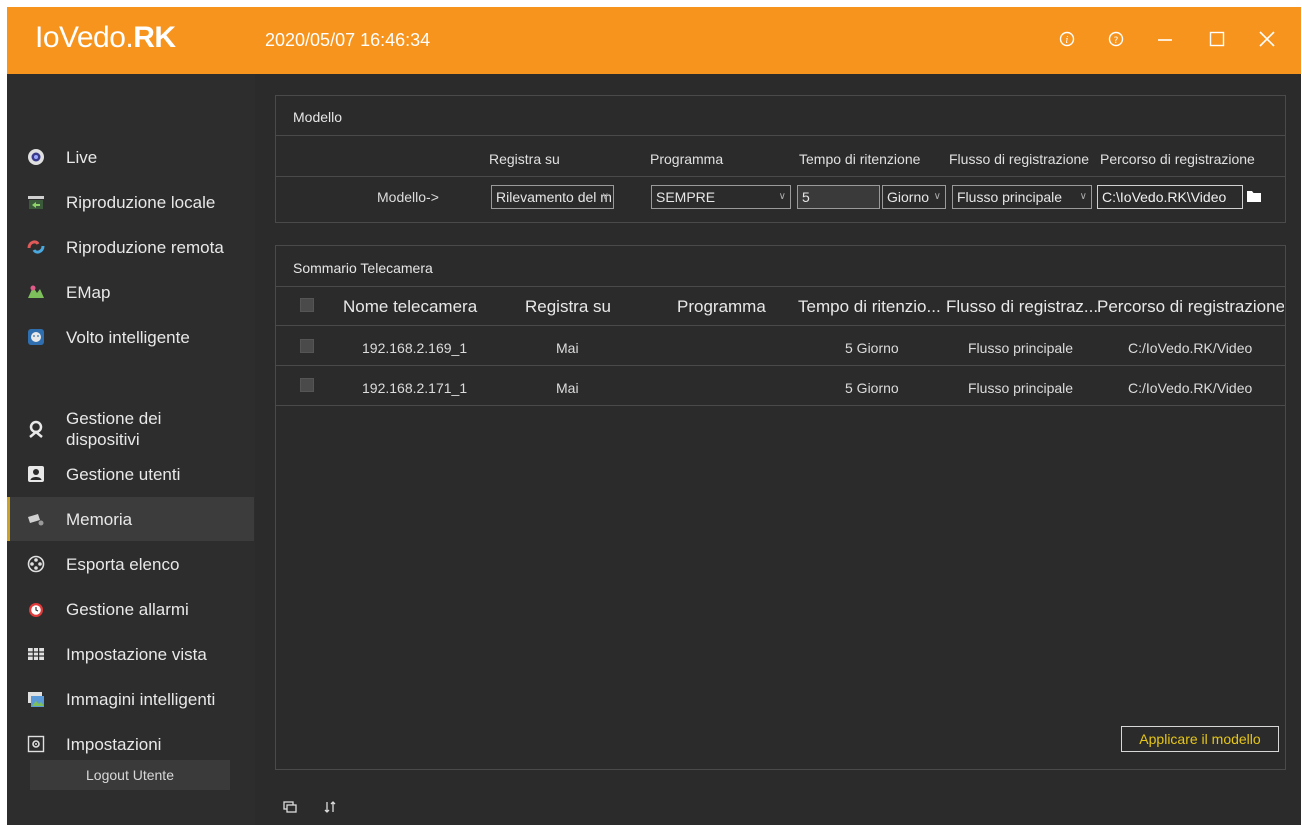  Describe the element at coordinates (524, 159) in the screenshot. I see `header-record-on: Registra su` at that location.